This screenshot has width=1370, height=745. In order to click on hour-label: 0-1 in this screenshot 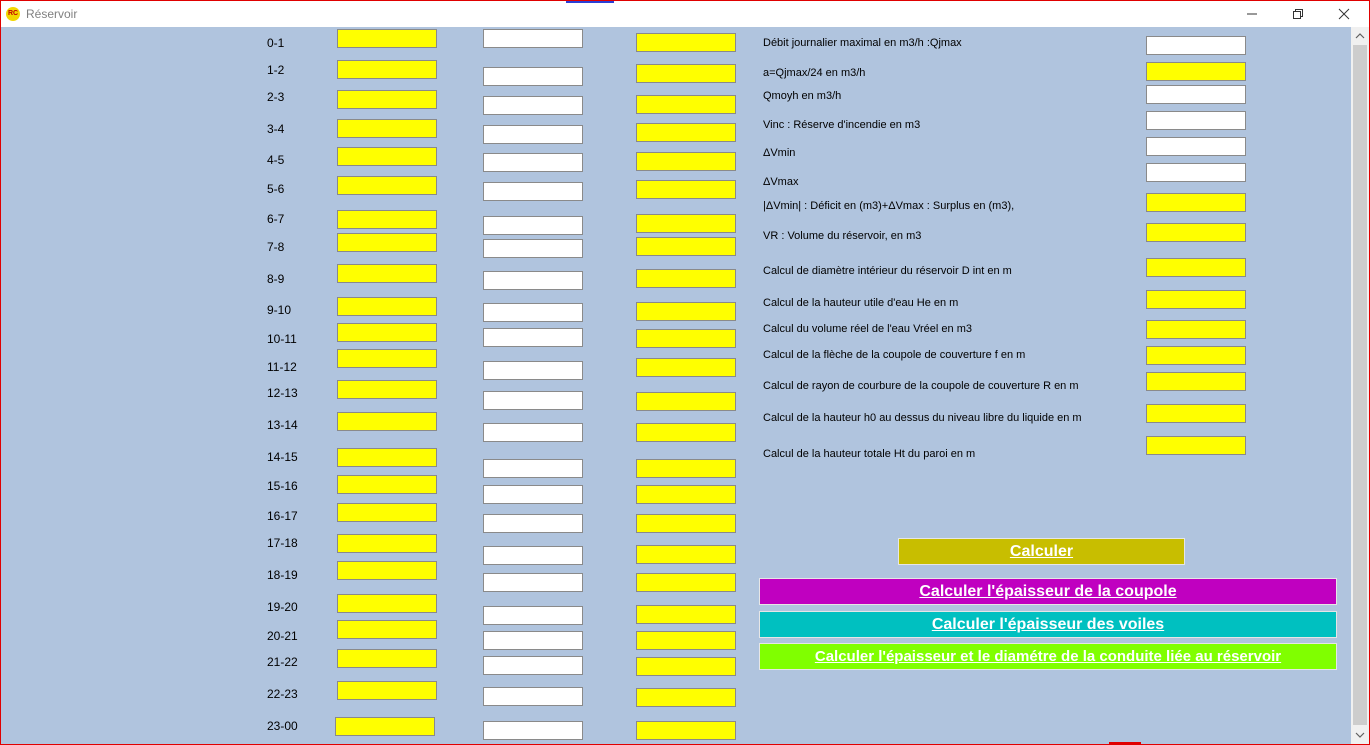, I will do `click(276, 43)`.